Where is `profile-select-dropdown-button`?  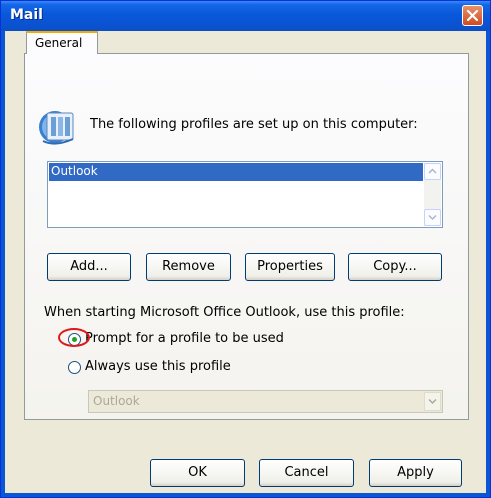 profile-select-dropdown-button is located at coordinates (432, 401).